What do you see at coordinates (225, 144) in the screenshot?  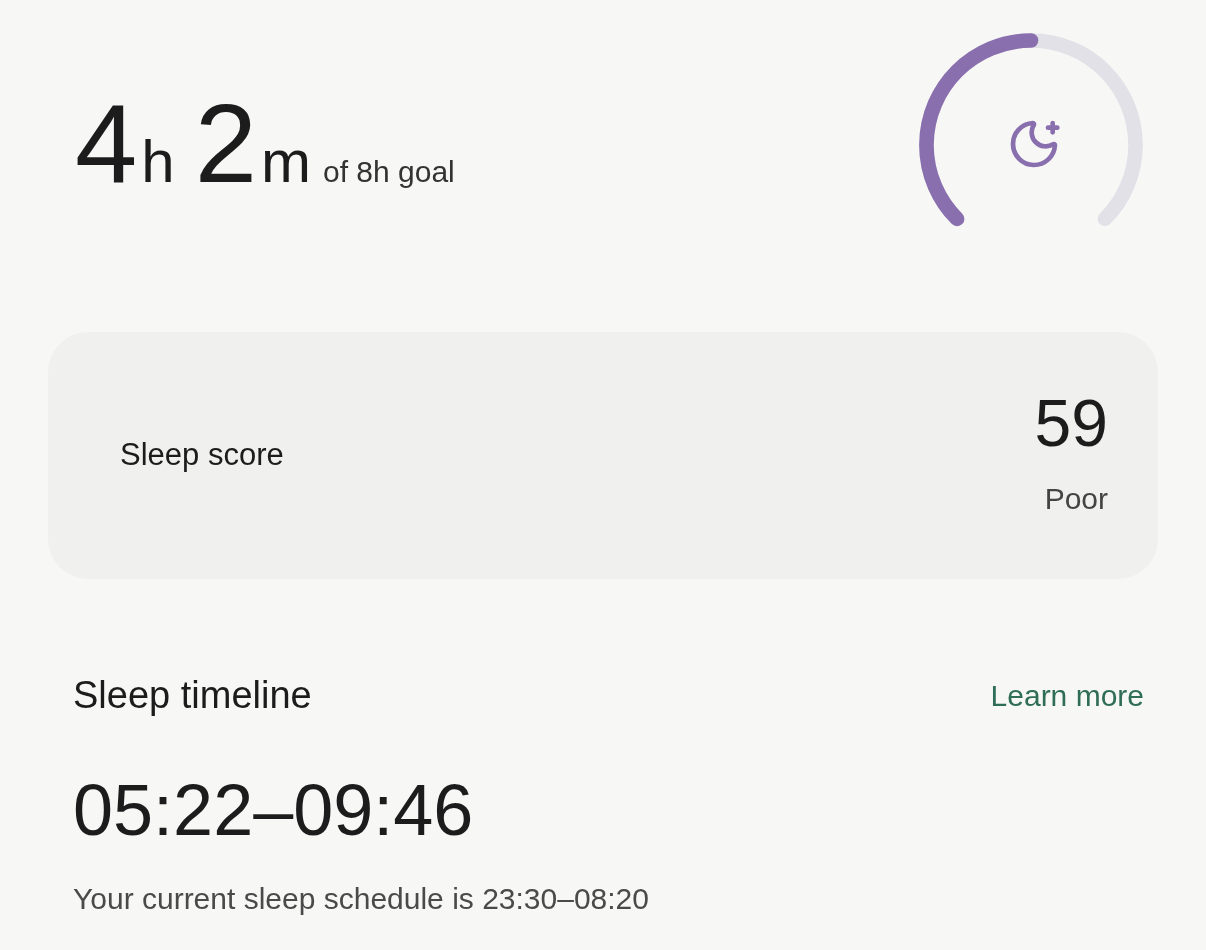 I see `minutes-value: 2` at bounding box center [225, 144].